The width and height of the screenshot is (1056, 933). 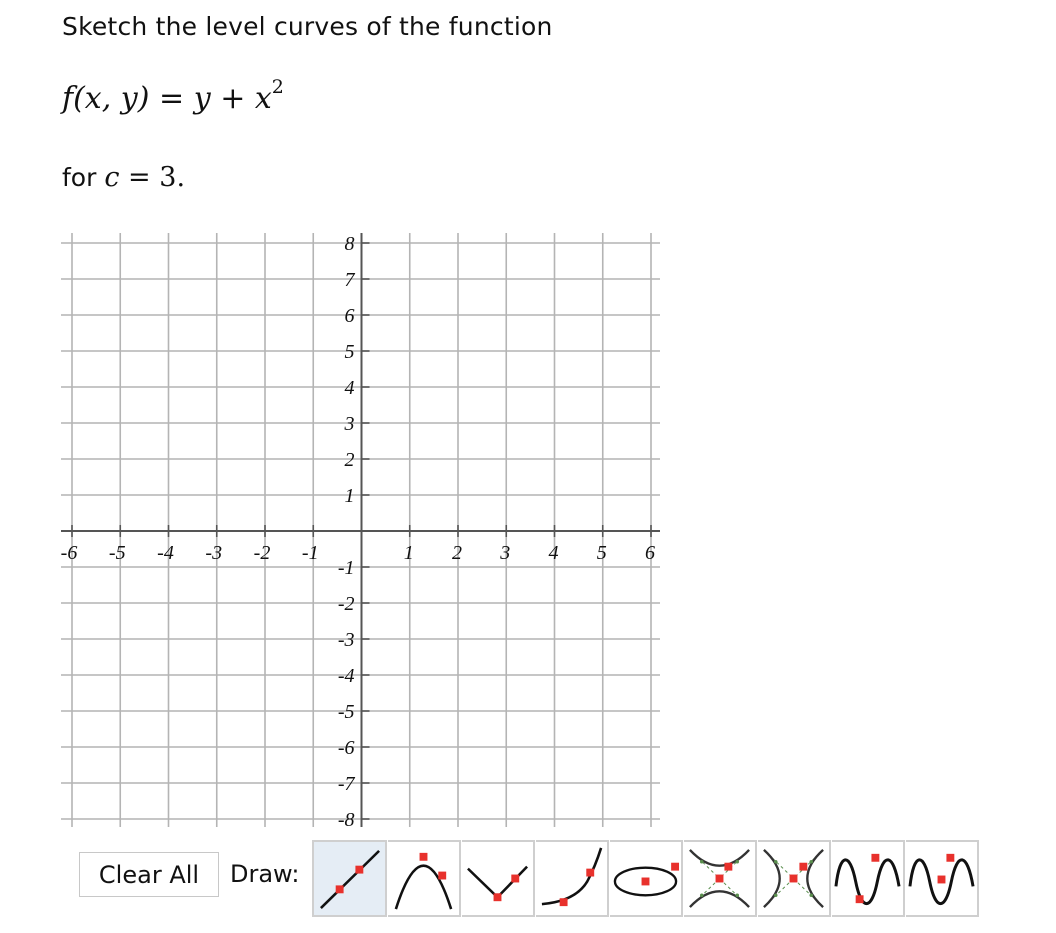 I want to click on y-tick-label: -3, so click(x=346, y=640).